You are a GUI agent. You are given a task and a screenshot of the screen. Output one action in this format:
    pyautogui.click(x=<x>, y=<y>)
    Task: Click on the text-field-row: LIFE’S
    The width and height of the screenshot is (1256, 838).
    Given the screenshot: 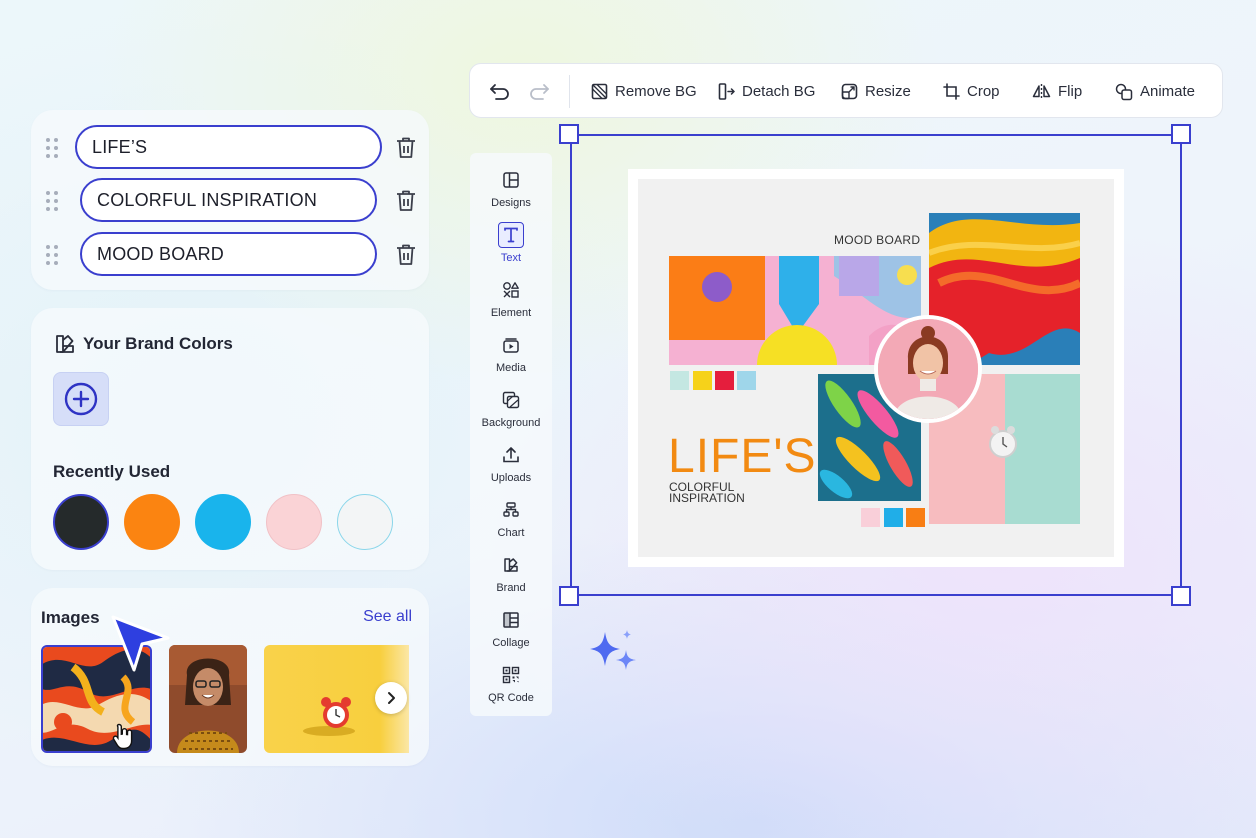 What is the action you would take?
    pyautogui.click(x=230, y=148)
    